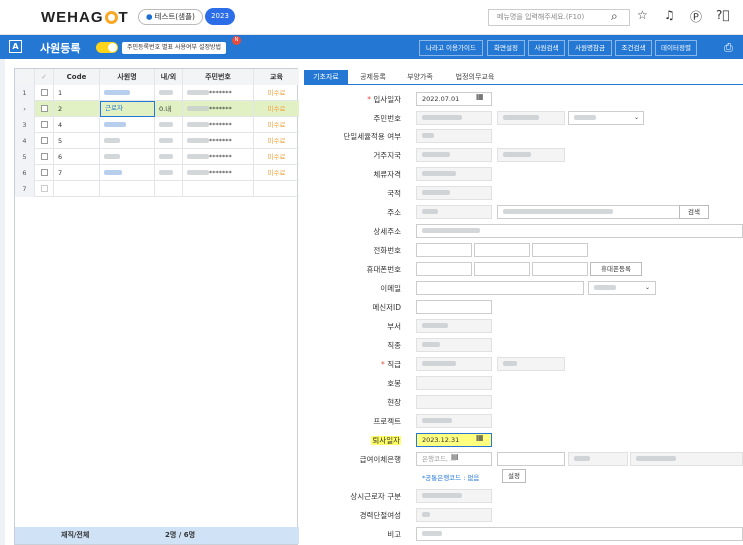 The image size is (743, 545). I want to click on regular-type-select, so click(454, 496).